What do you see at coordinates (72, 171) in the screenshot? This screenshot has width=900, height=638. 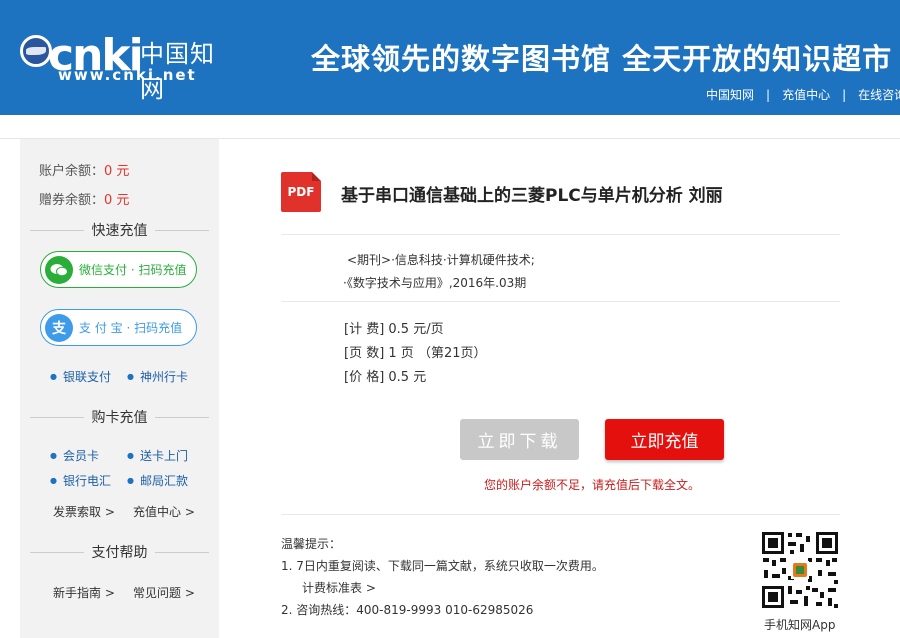 I see `balance-label: 账户余额：` at bounding box center [72, 171].